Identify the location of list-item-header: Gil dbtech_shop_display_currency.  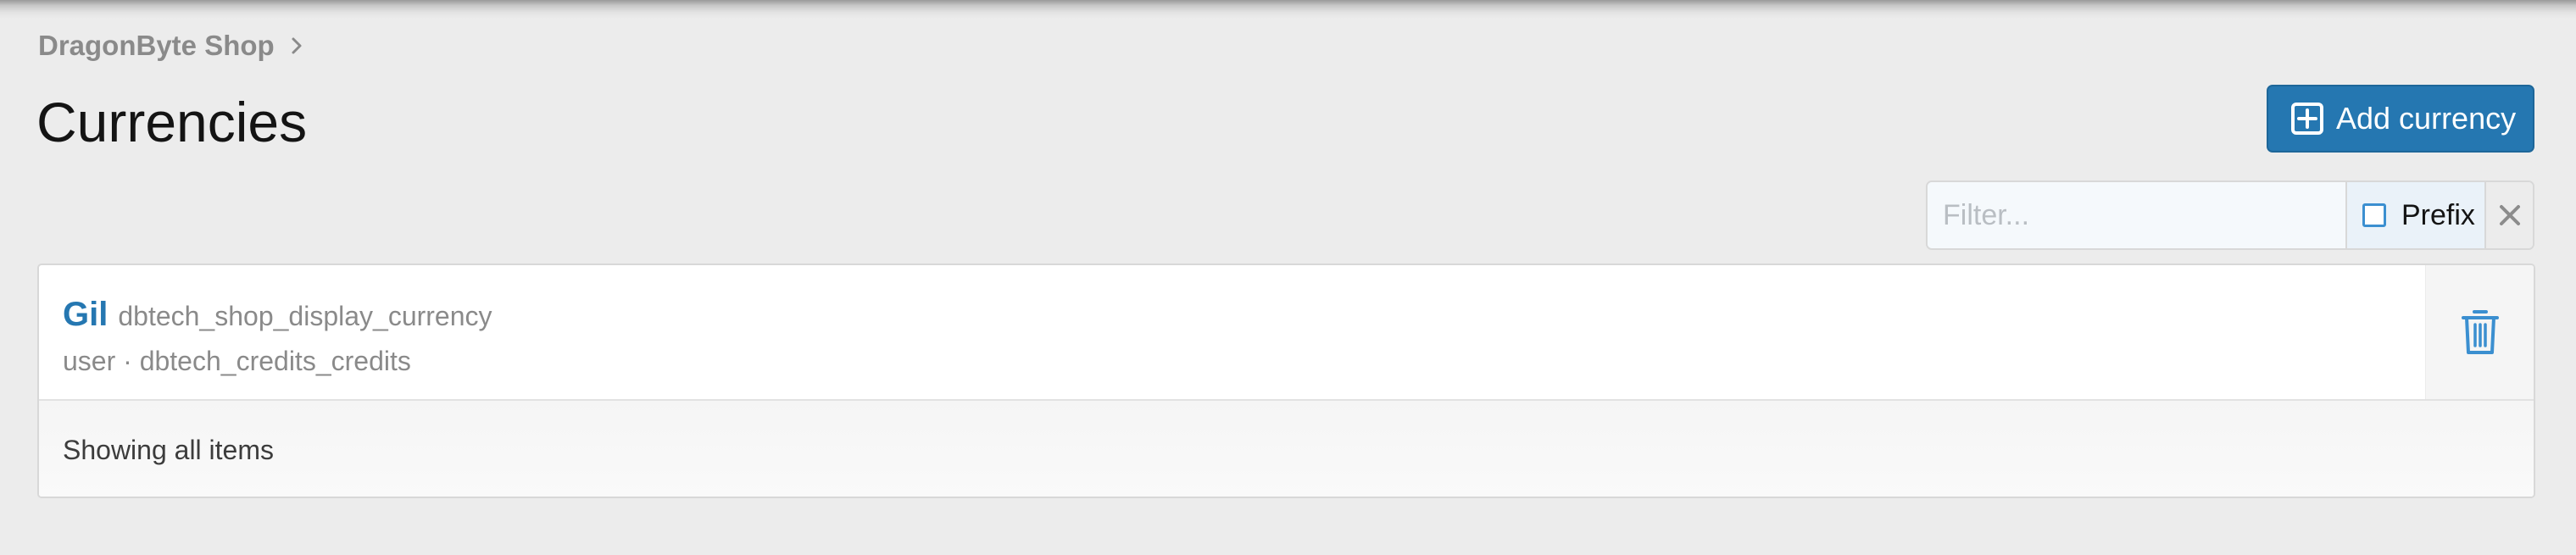
(1244, 315).